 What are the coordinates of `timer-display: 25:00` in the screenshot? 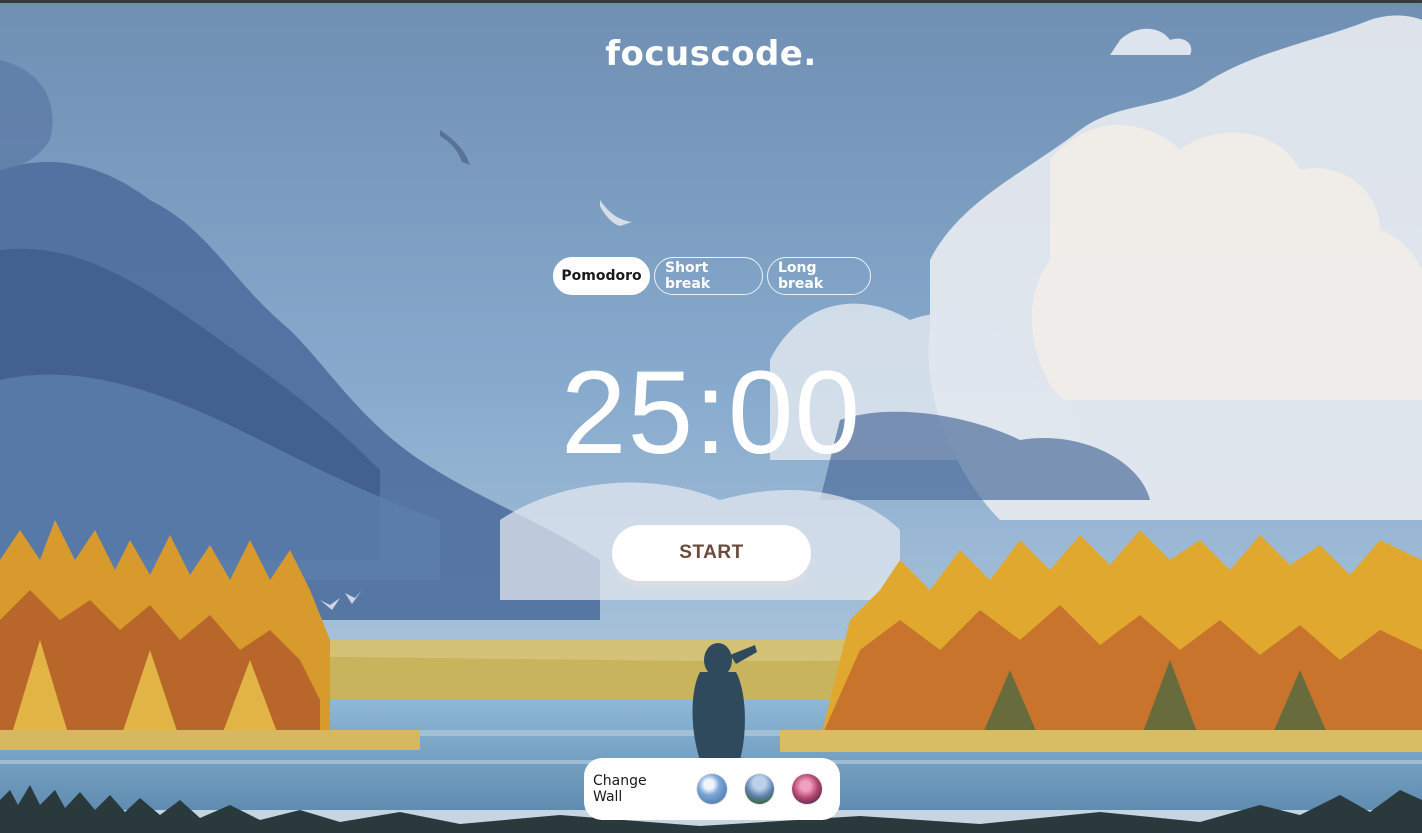 It's located at (711, 413).